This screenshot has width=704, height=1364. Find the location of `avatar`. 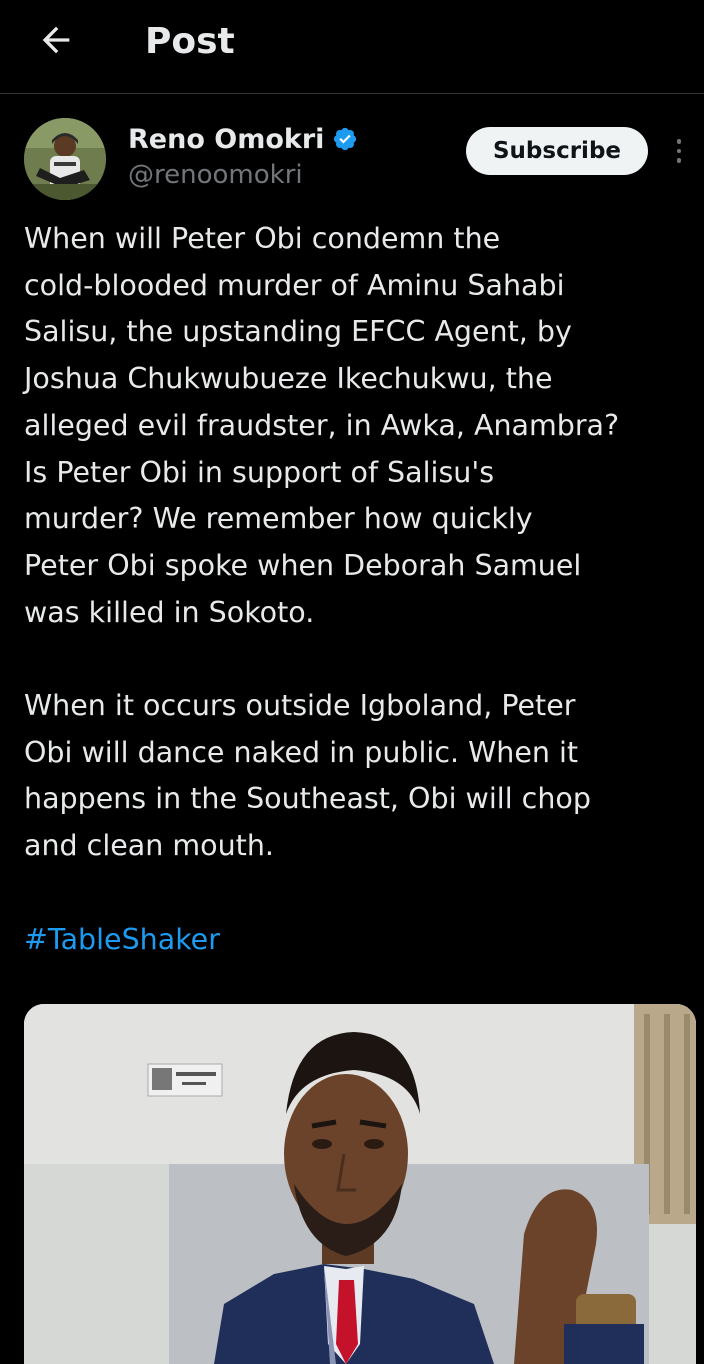

avatar is located at coordinates (65, 159).